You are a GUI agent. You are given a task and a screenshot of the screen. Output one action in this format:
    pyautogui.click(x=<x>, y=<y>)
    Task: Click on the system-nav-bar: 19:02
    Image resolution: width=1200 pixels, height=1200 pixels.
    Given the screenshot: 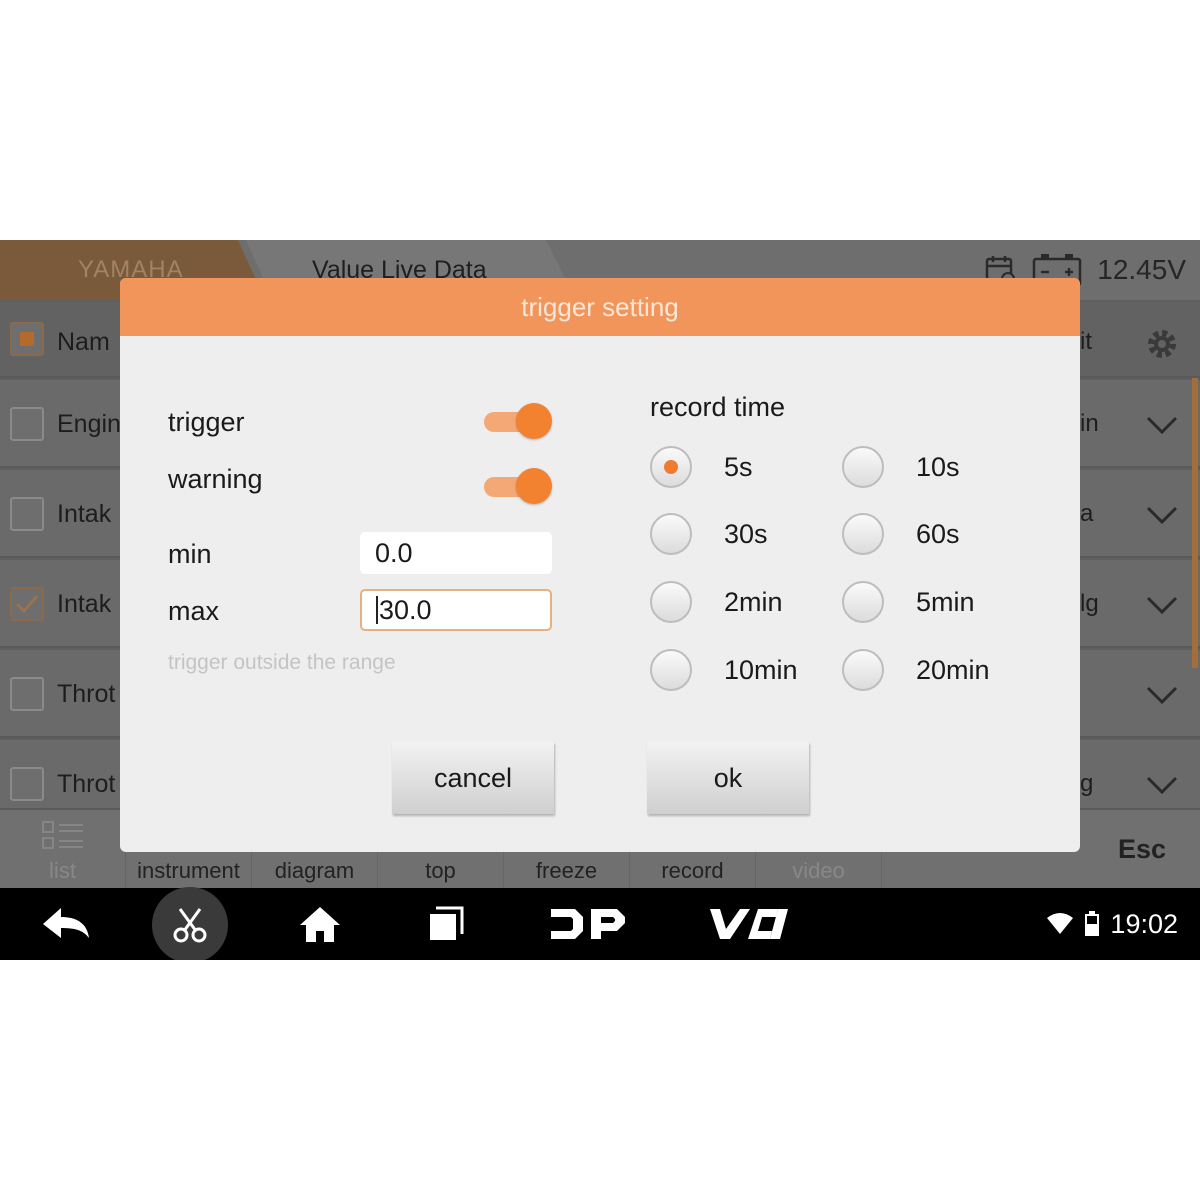 What is the action you would take?
    pyautogui.click(x=600, y=923)
    